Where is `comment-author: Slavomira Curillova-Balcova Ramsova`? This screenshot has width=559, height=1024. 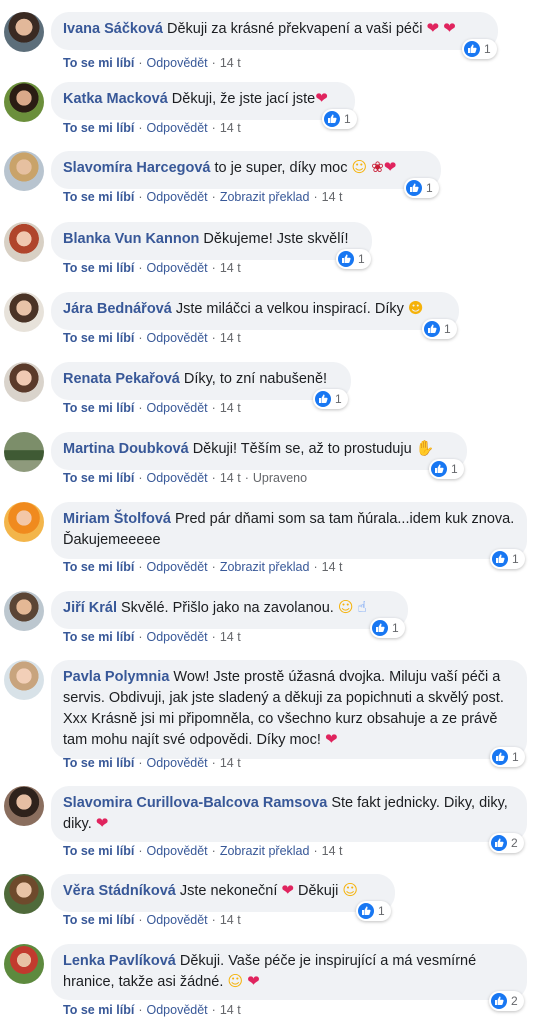 comment-author: Slavomira Curillova-Balcova Ramsova is located at coordinates (195, 803).